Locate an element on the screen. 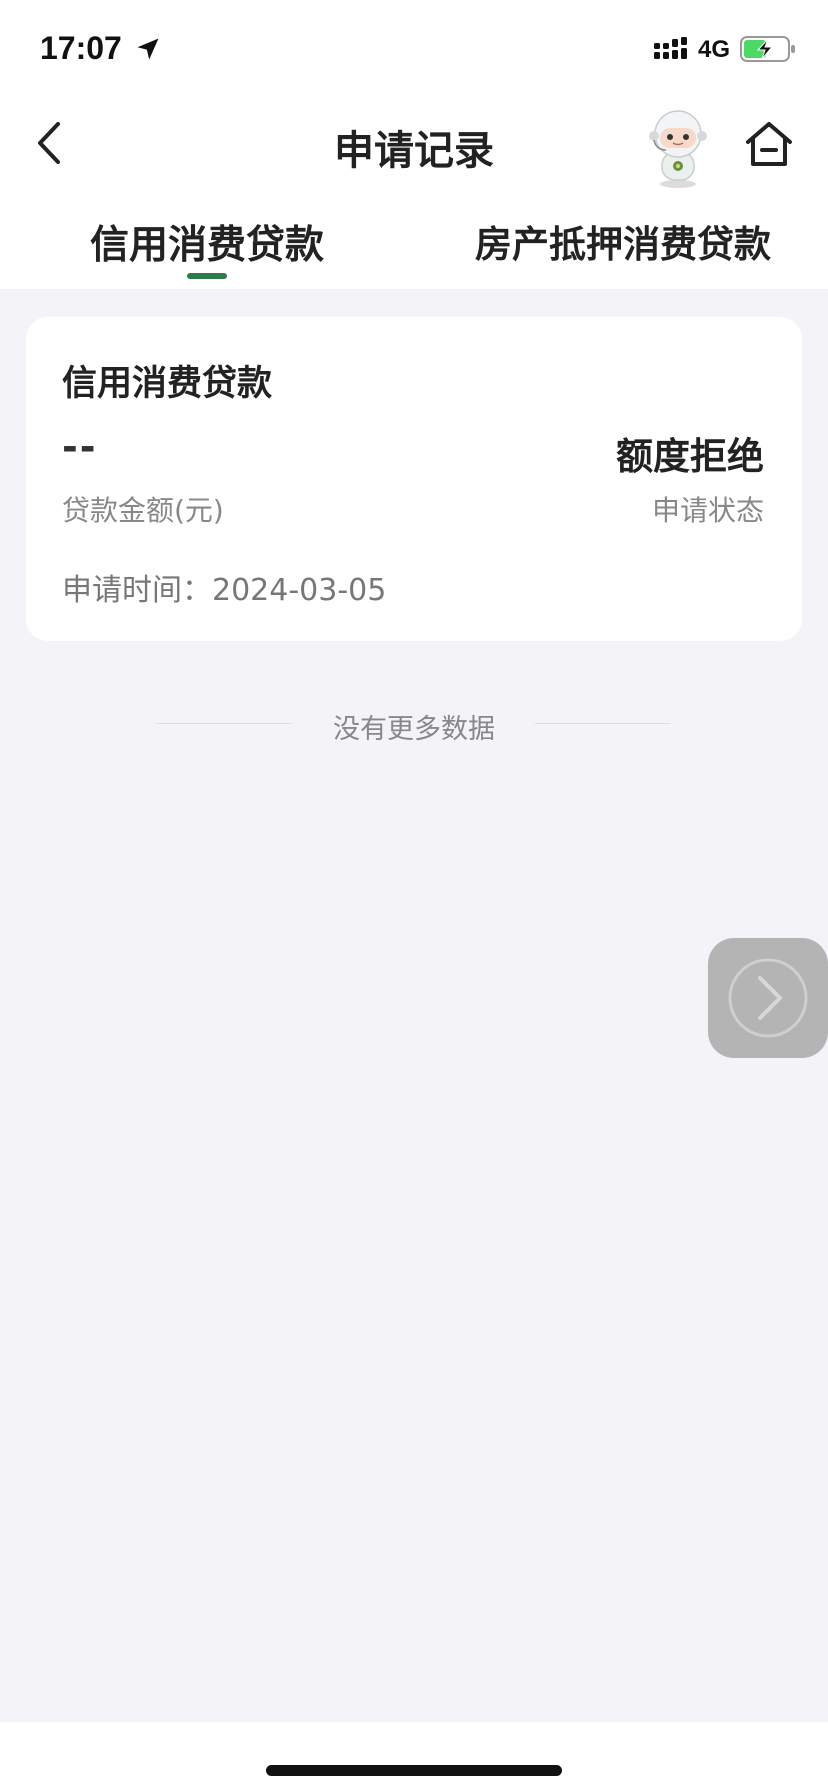 This screenshot has height=1792, width=828. floating-next-button is located at coordinates (768, 998).